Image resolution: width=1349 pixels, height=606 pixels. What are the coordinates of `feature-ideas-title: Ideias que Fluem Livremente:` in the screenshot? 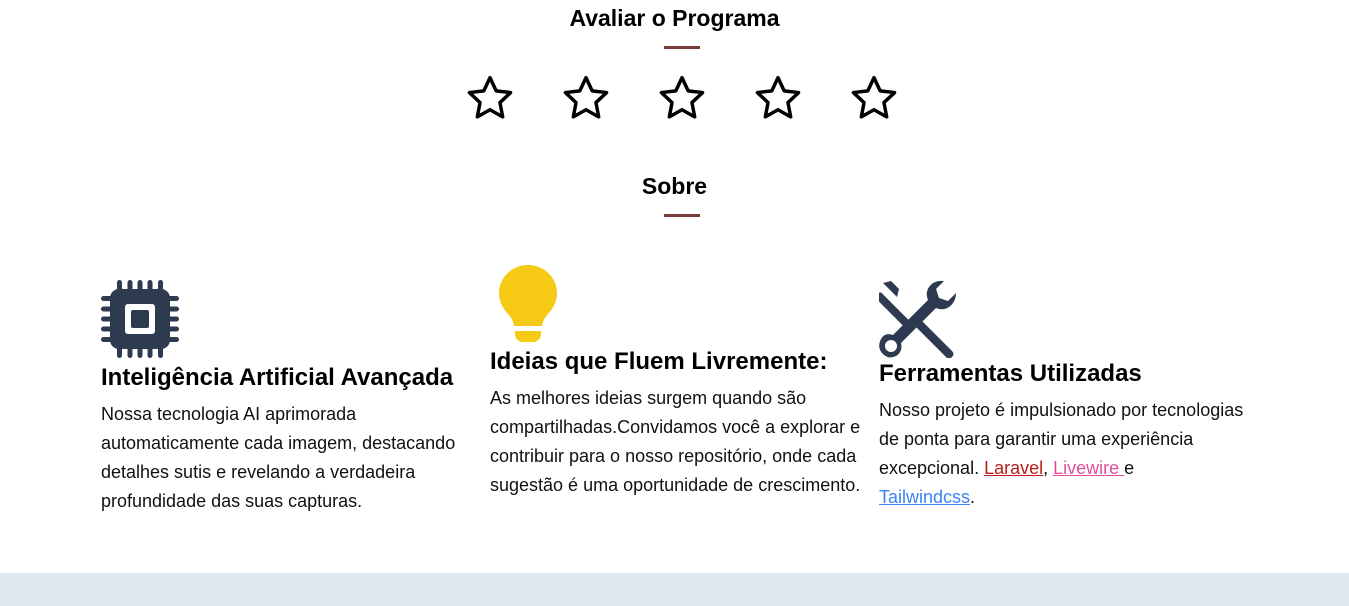 It's located at (659, 361).